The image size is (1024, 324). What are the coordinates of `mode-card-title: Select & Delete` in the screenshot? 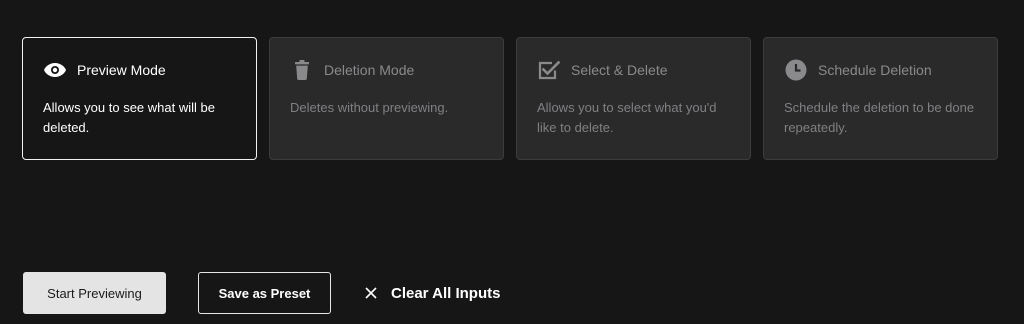 It's located at (619, 70).